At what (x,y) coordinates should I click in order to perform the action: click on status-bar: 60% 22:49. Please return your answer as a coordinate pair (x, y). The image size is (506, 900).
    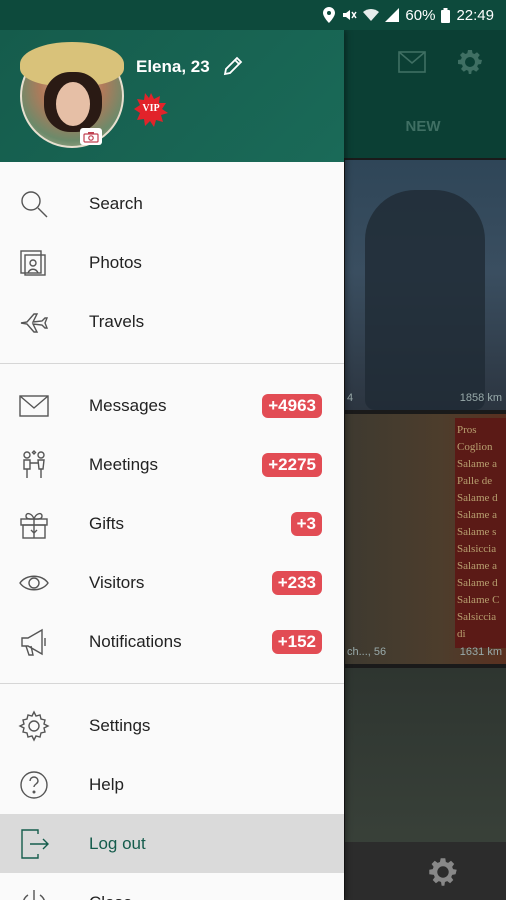
    Looking at the image, I should click on (253, 15).